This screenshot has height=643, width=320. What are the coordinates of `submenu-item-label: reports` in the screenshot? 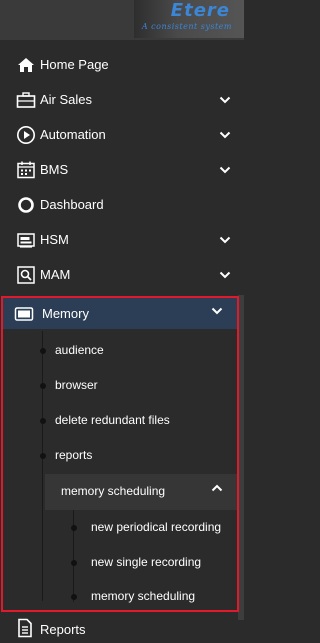 It's located at (74, 455).